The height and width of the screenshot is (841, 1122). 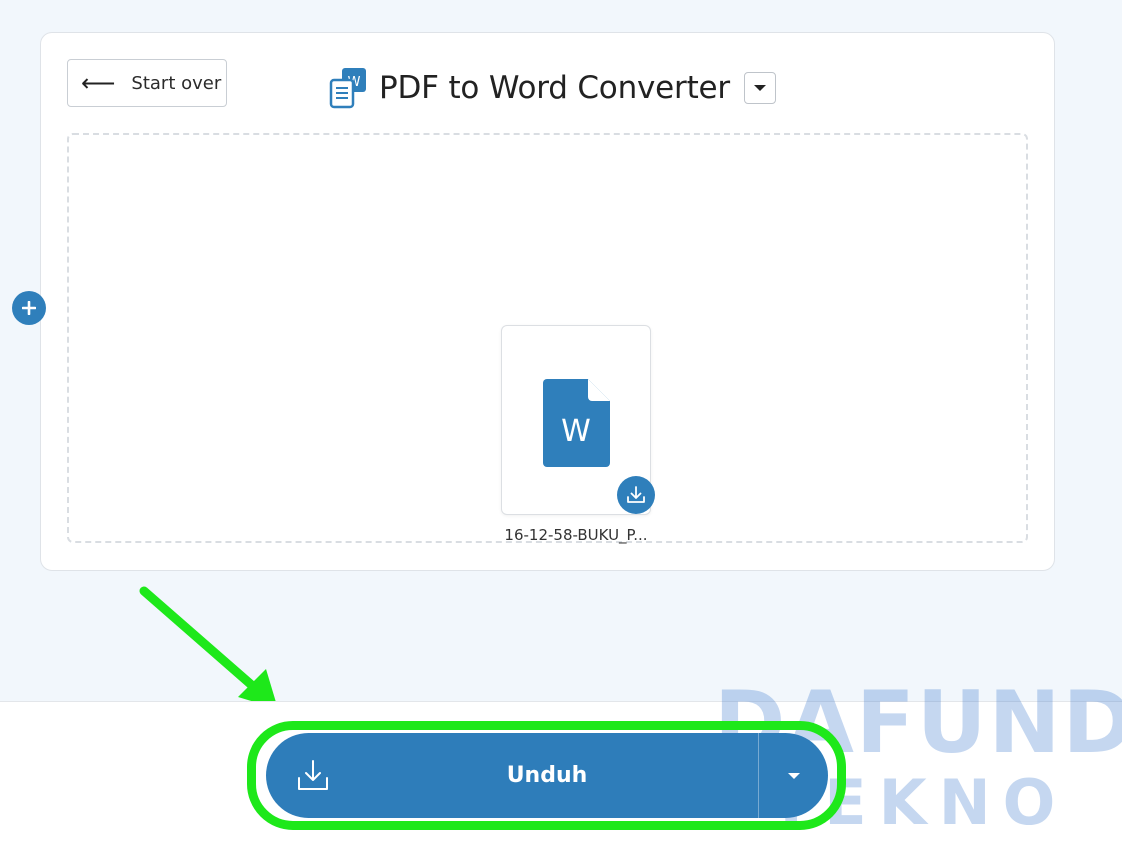 I want to click on svg-text: W, so click(x=576, y=431).